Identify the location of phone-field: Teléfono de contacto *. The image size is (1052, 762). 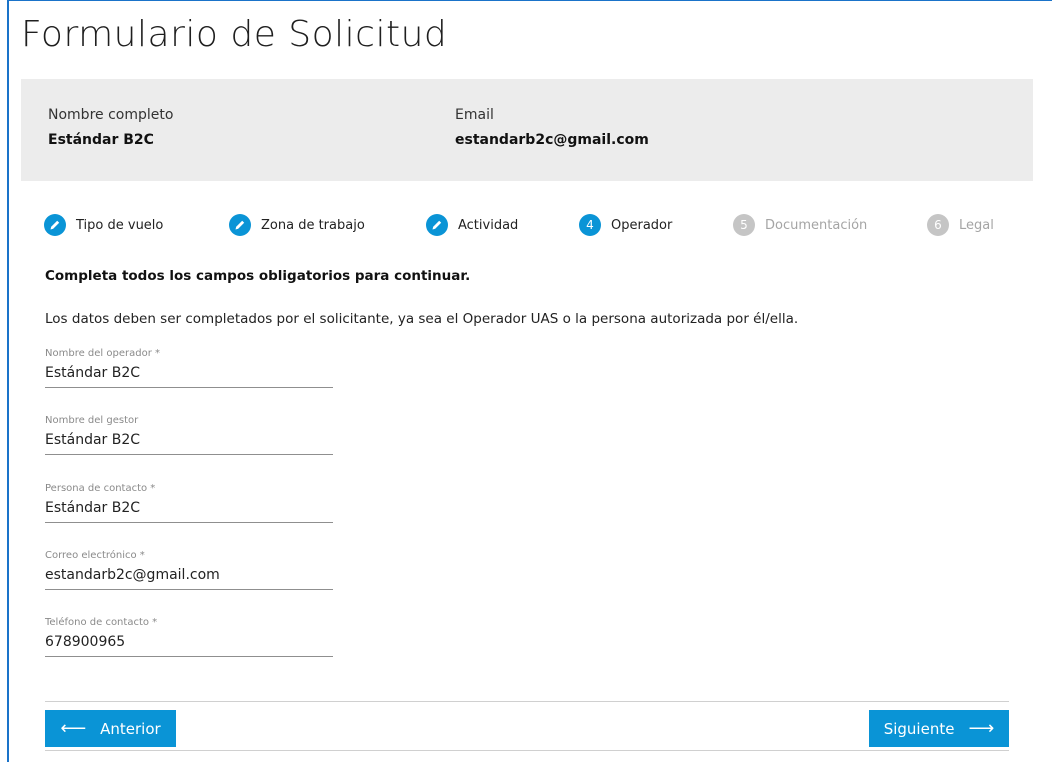
(189, 637).